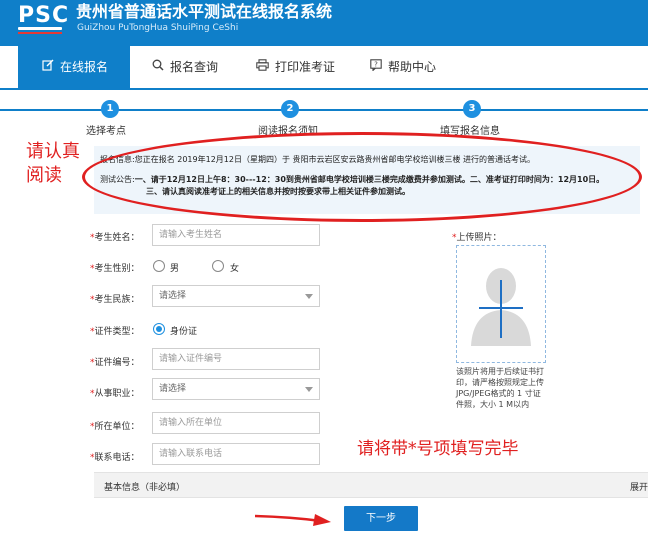 Image resolution: width=648 pixels, height=533 pixels. Describe the element at coordinates (159, 266) in the screenshot. I see `gender-male-radio` at that location.